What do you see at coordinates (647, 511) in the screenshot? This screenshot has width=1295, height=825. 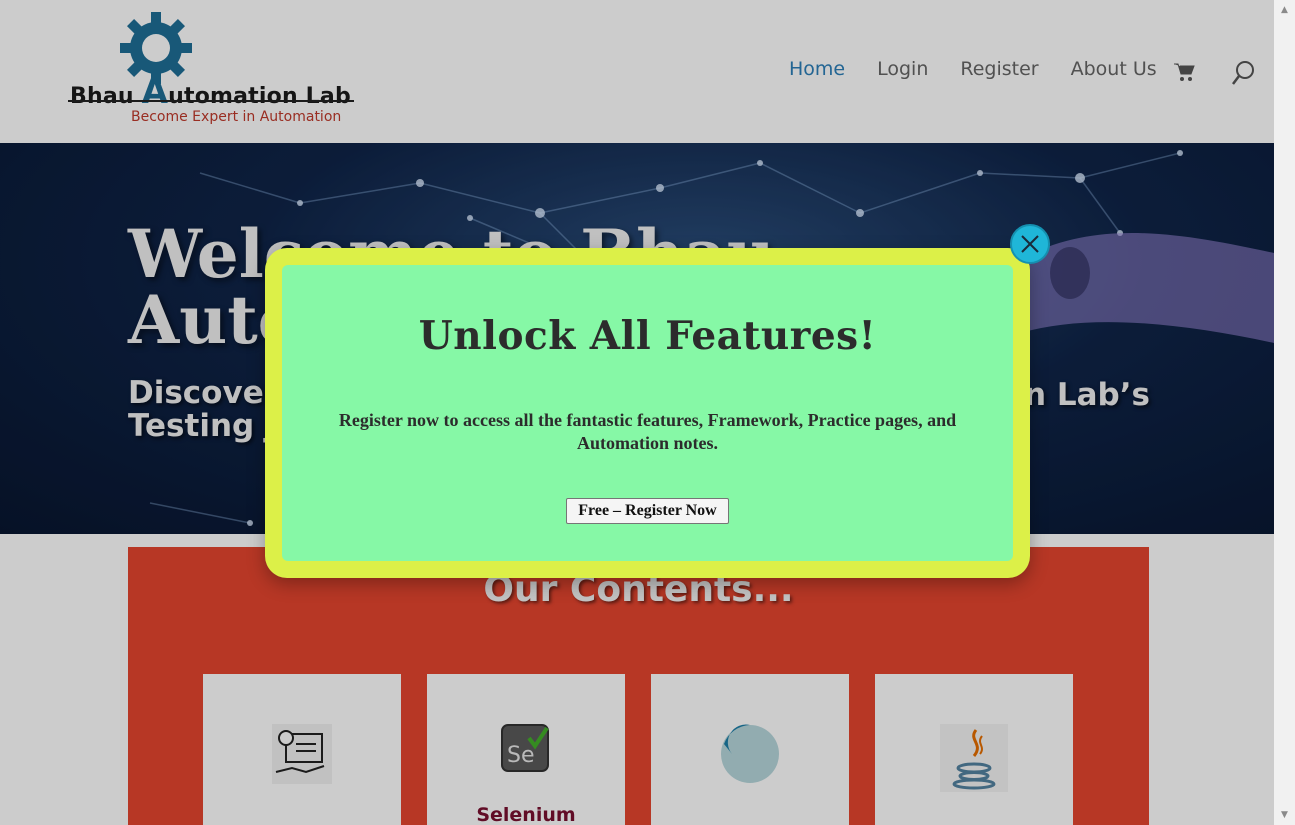 I see `register-now-button: Free – Register Now` at bounding box center [647, 511].